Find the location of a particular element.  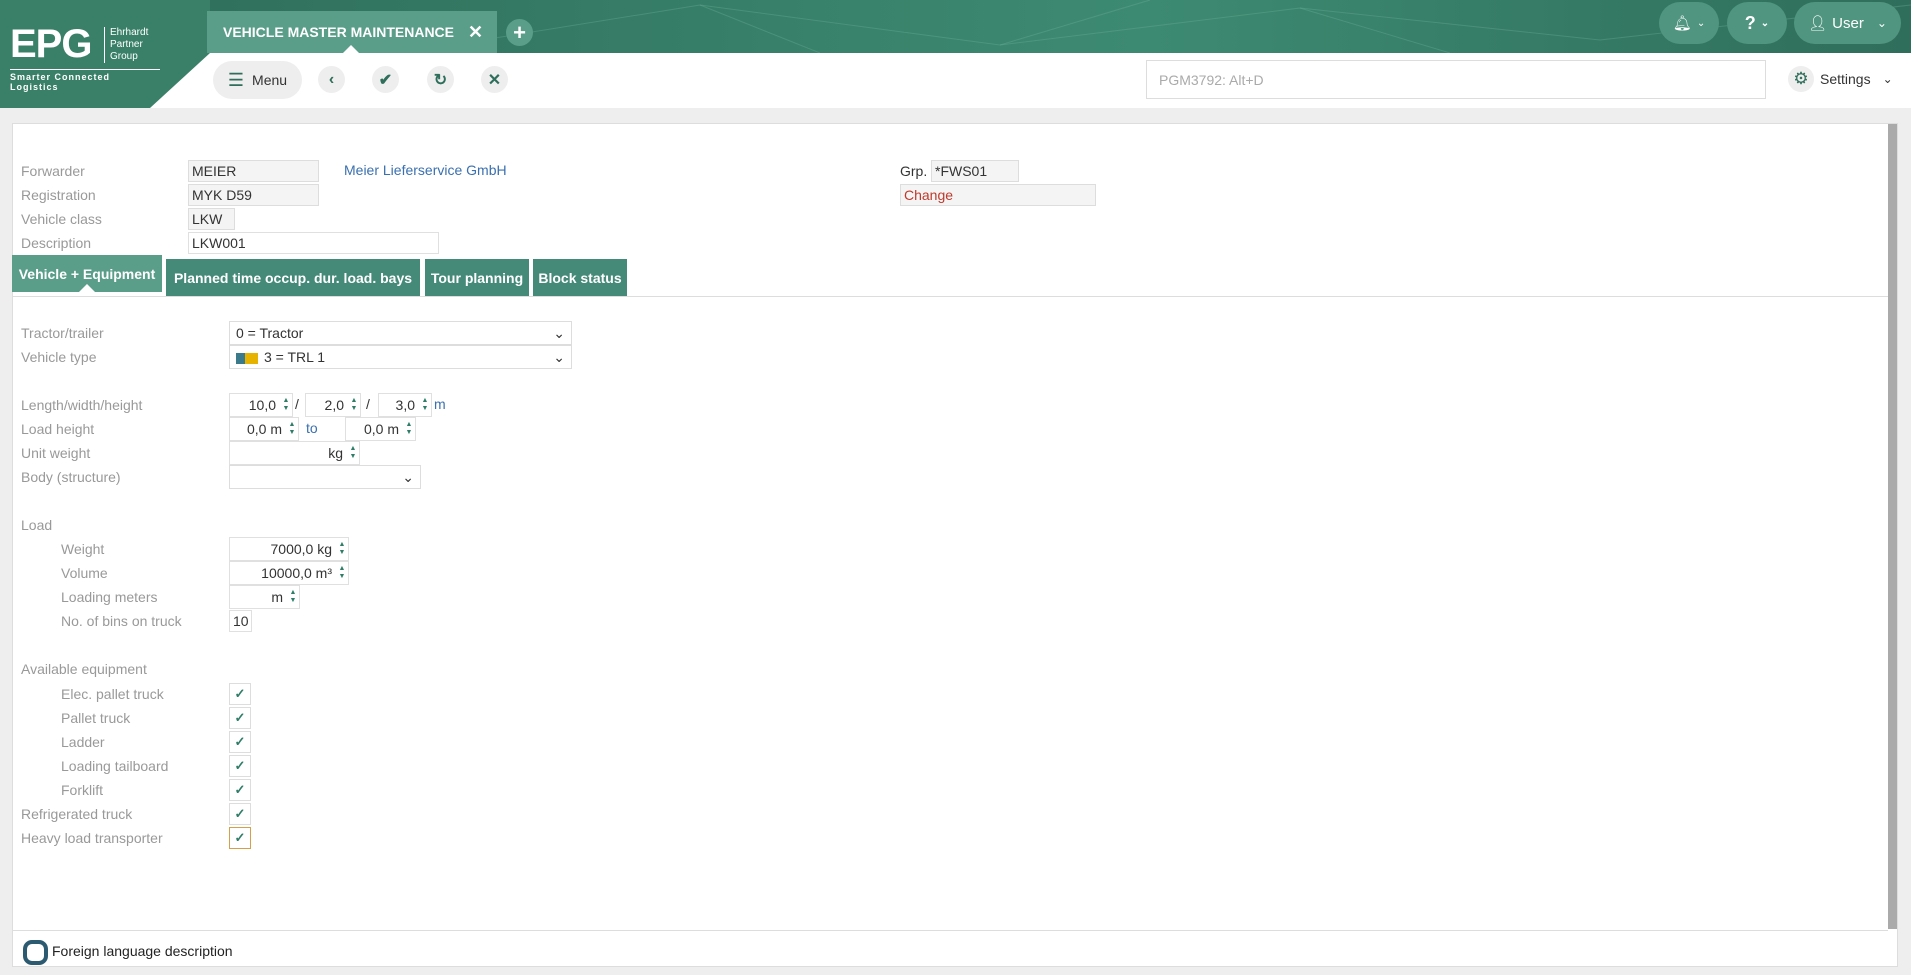

loading-meters-label: Loading meters is located at coordinates (109, 597).